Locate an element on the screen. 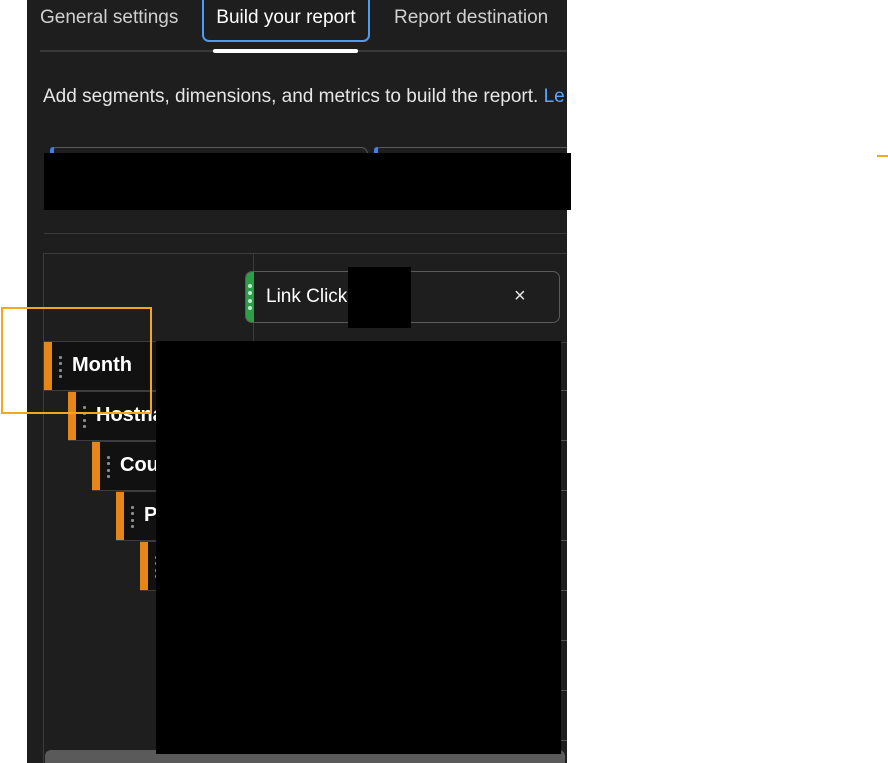 The height and width of the screenshot is (763, 888). redacted-area-metric is located at coordinates (379, 297).